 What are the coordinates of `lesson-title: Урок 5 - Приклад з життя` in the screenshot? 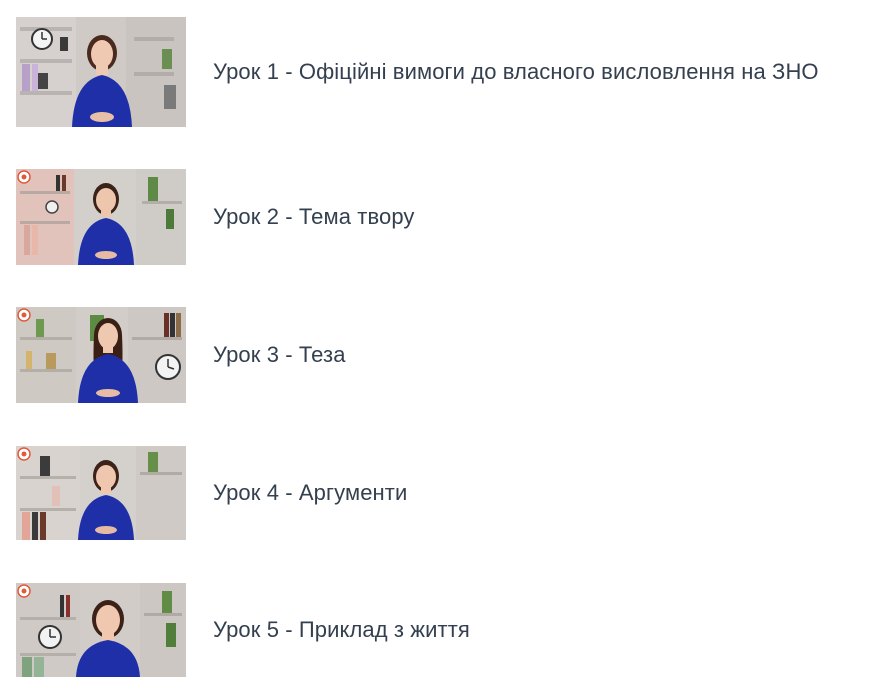 It's located at (341, 630).